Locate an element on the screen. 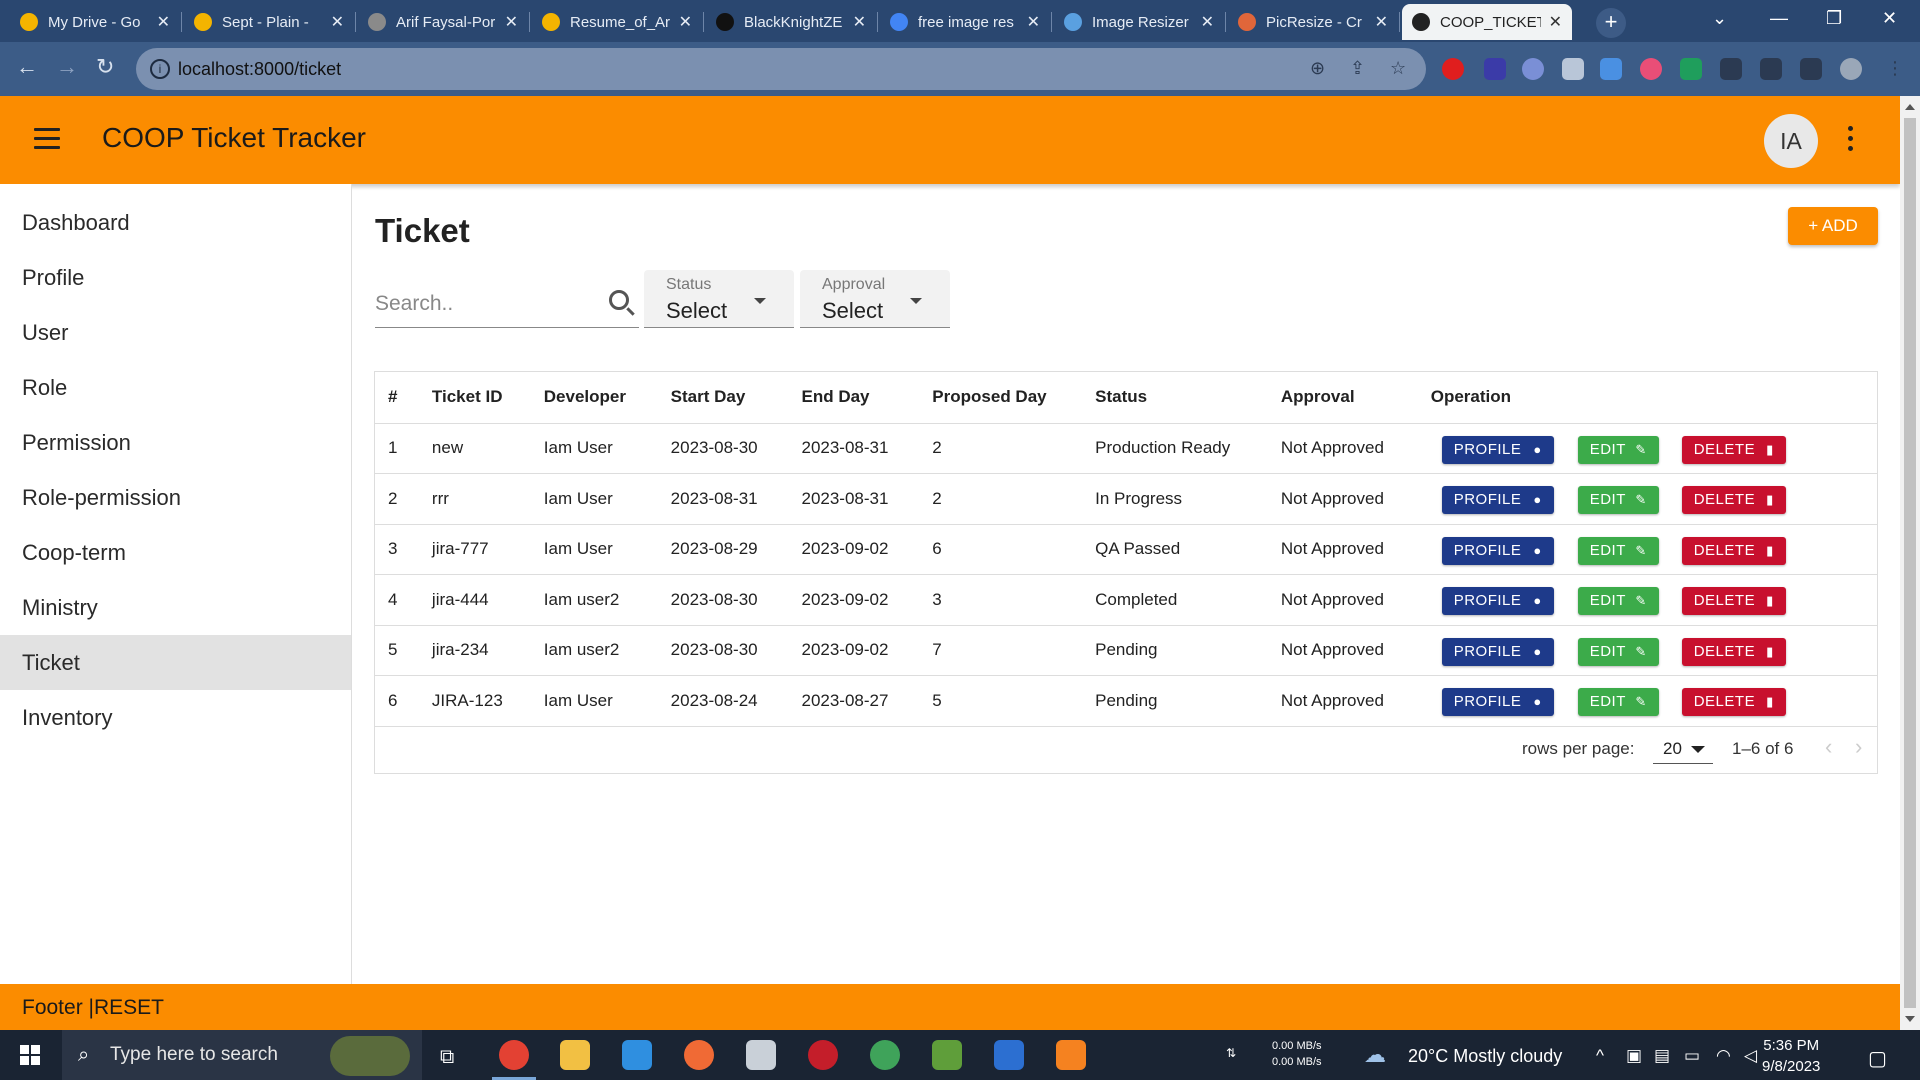 This screenshot has width=1920, height=1080. vertical-scrollbar is located at coordinates (1910, 563).